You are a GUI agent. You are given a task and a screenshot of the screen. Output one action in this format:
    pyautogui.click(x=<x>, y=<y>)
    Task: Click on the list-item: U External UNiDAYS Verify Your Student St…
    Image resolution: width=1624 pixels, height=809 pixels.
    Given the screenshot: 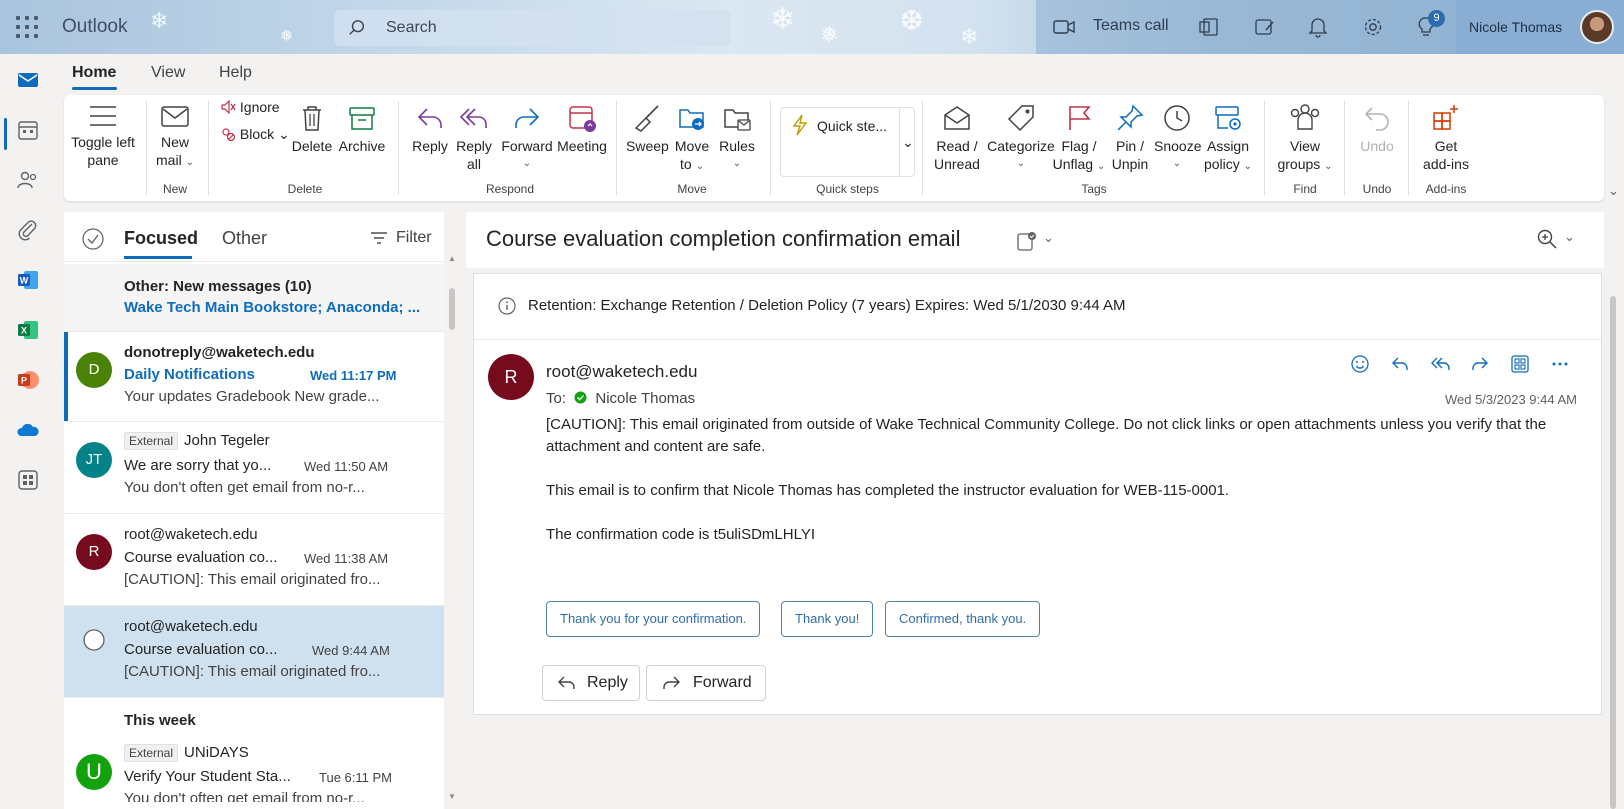 What is the action you would take?
    pyautogui.click(x=254, y=775)
    